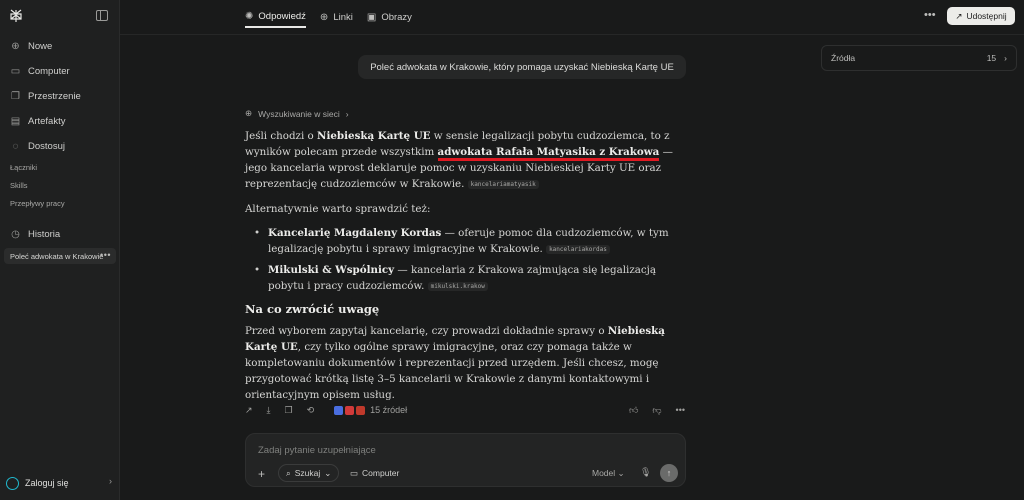 The width and height of the screenshot is (1024, 500). I want to click on sidebar-item-spaces: ❐ Przestrzenie, so click(45, 96).